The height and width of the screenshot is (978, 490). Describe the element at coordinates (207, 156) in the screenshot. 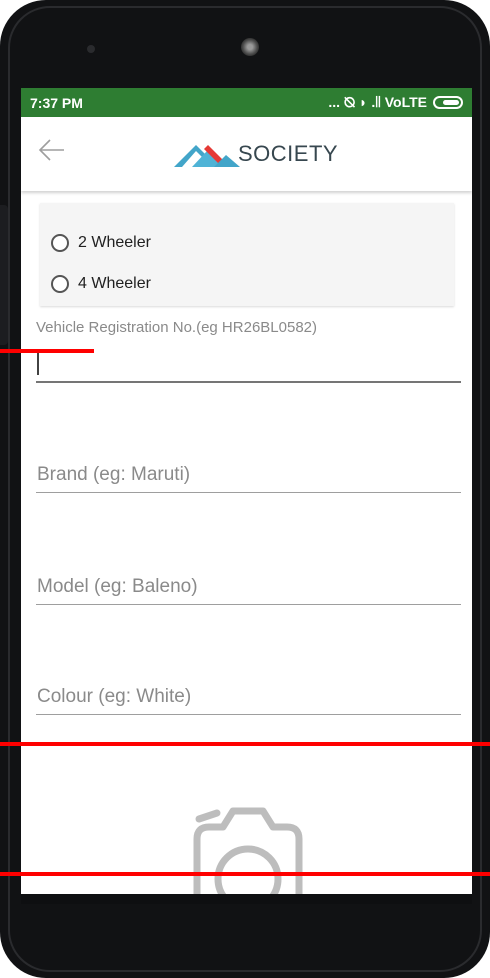

I see `mountain-logo-icon` at that location.